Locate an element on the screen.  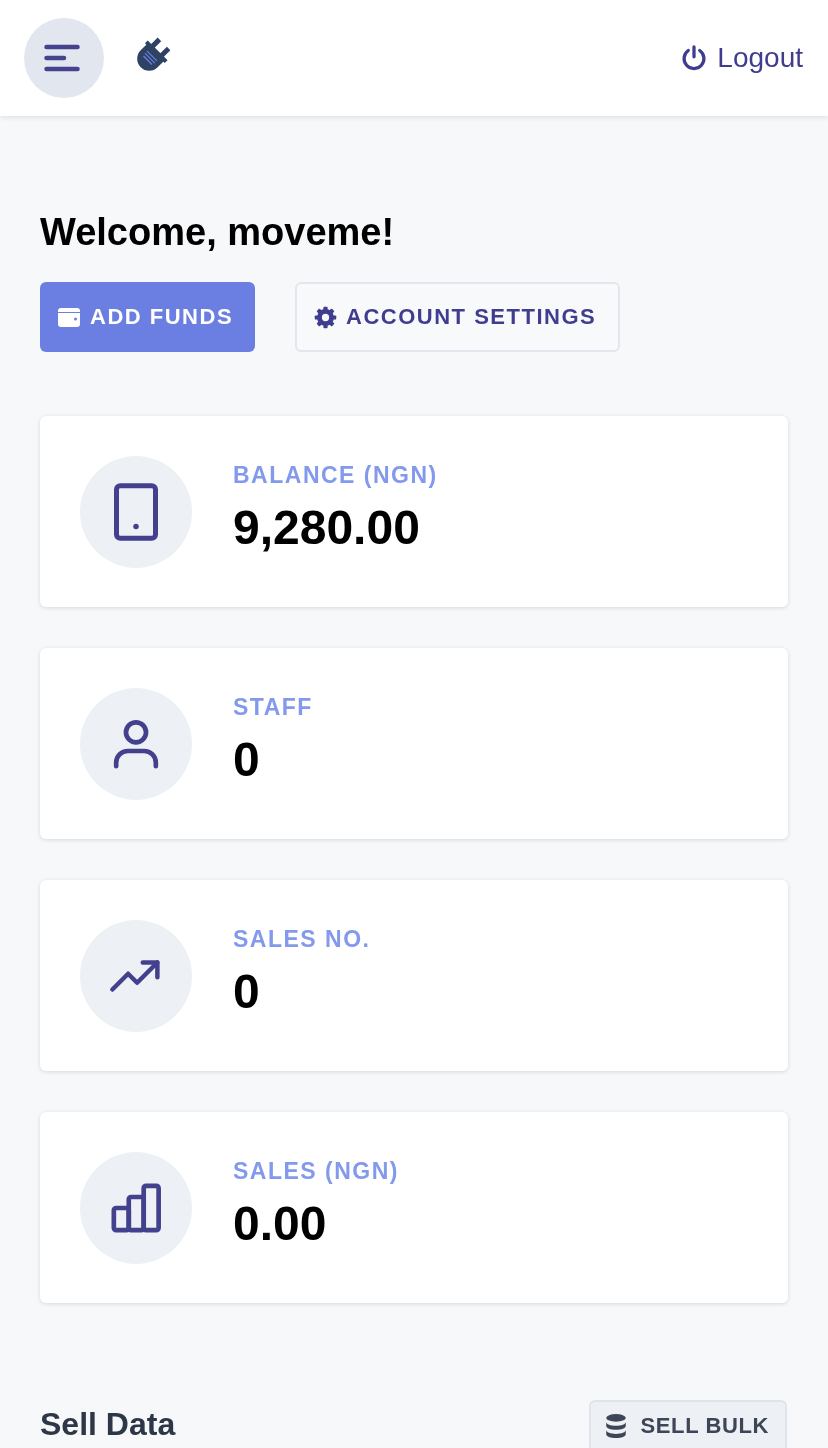
account-settings-button: ACCOUNT SETTINGS is located at coordinates (458, 317).